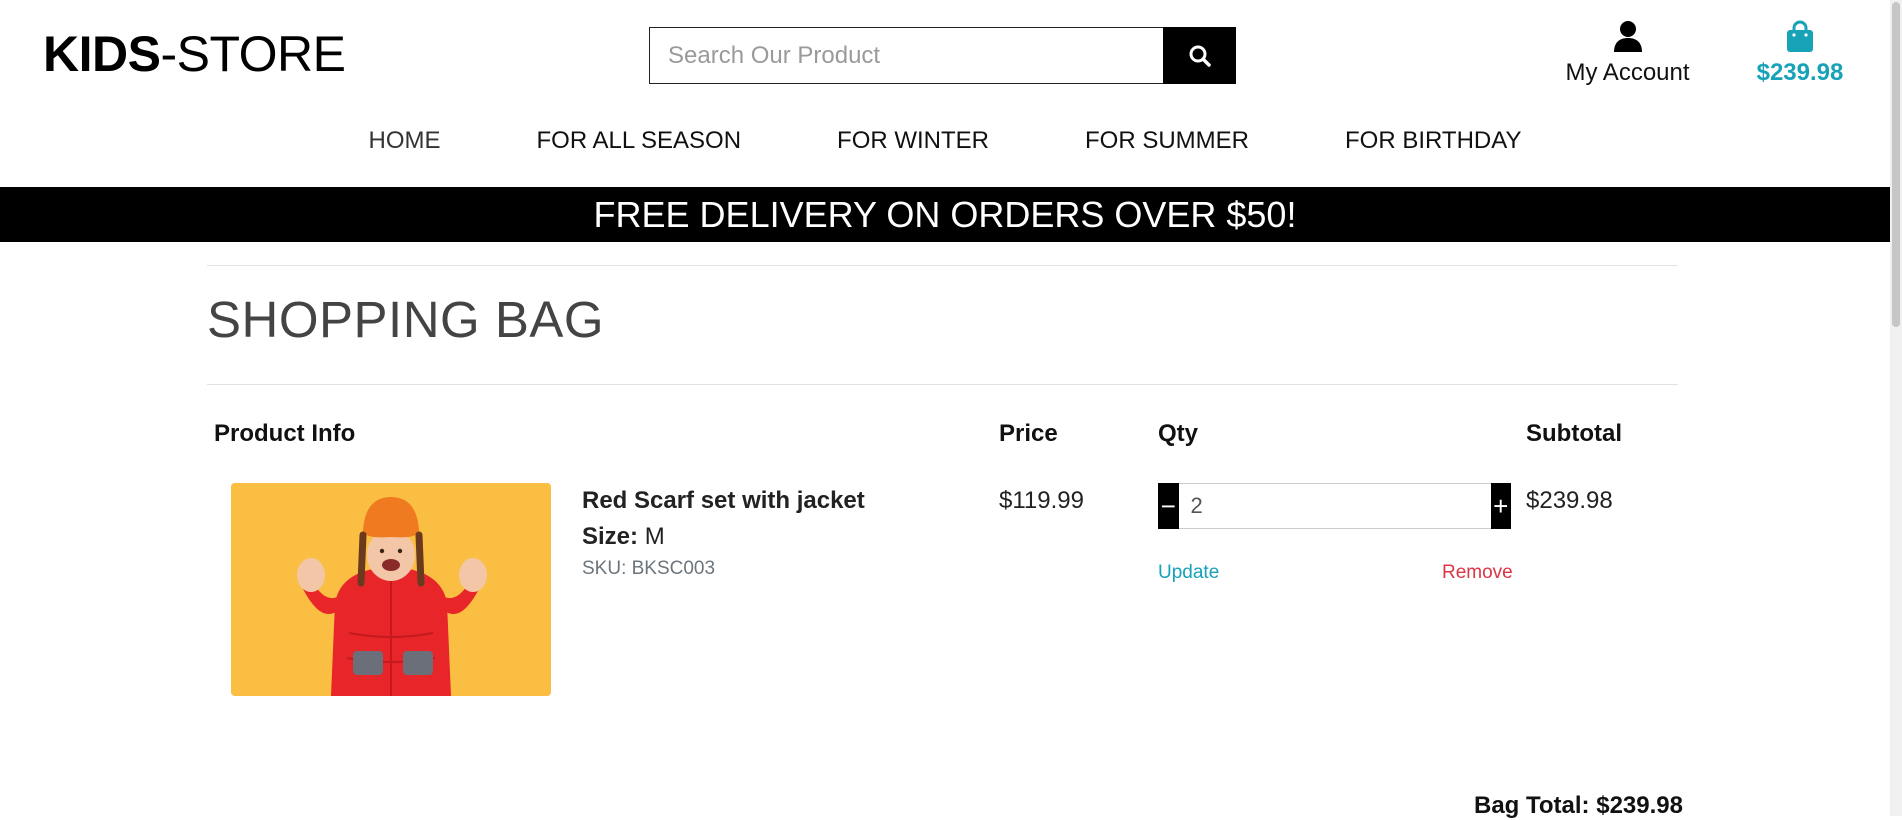  Describe the element at coordinates (406, 319) in the screenshot. I see `page-title: SHOPPING BAG` at that location.